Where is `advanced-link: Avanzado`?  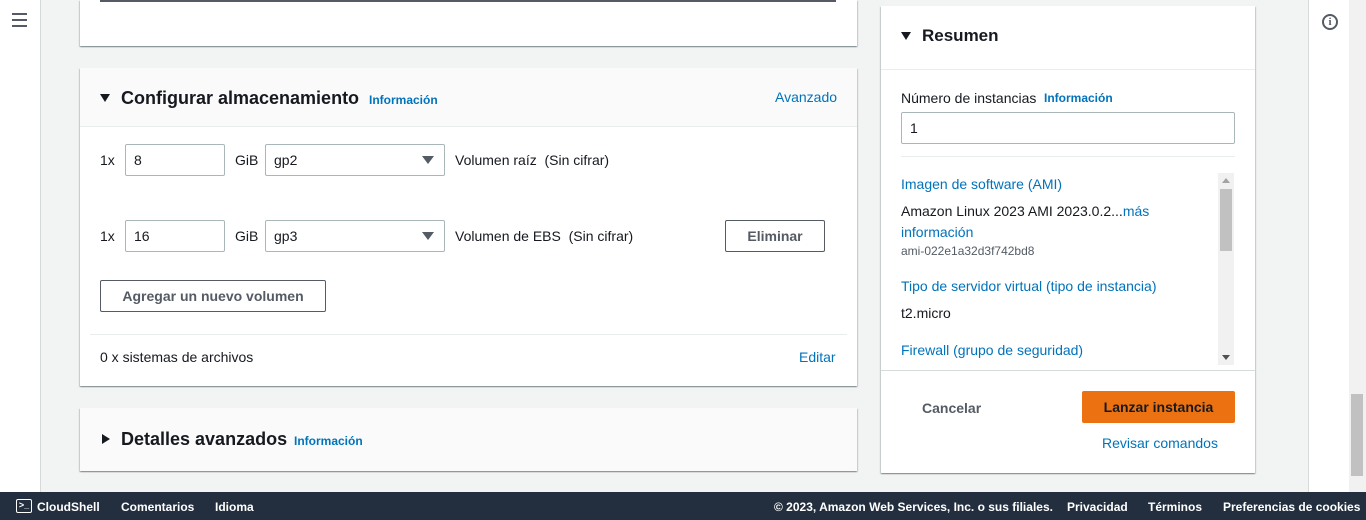
advanced-link: Avanzado is located at coordinates (806, 97).